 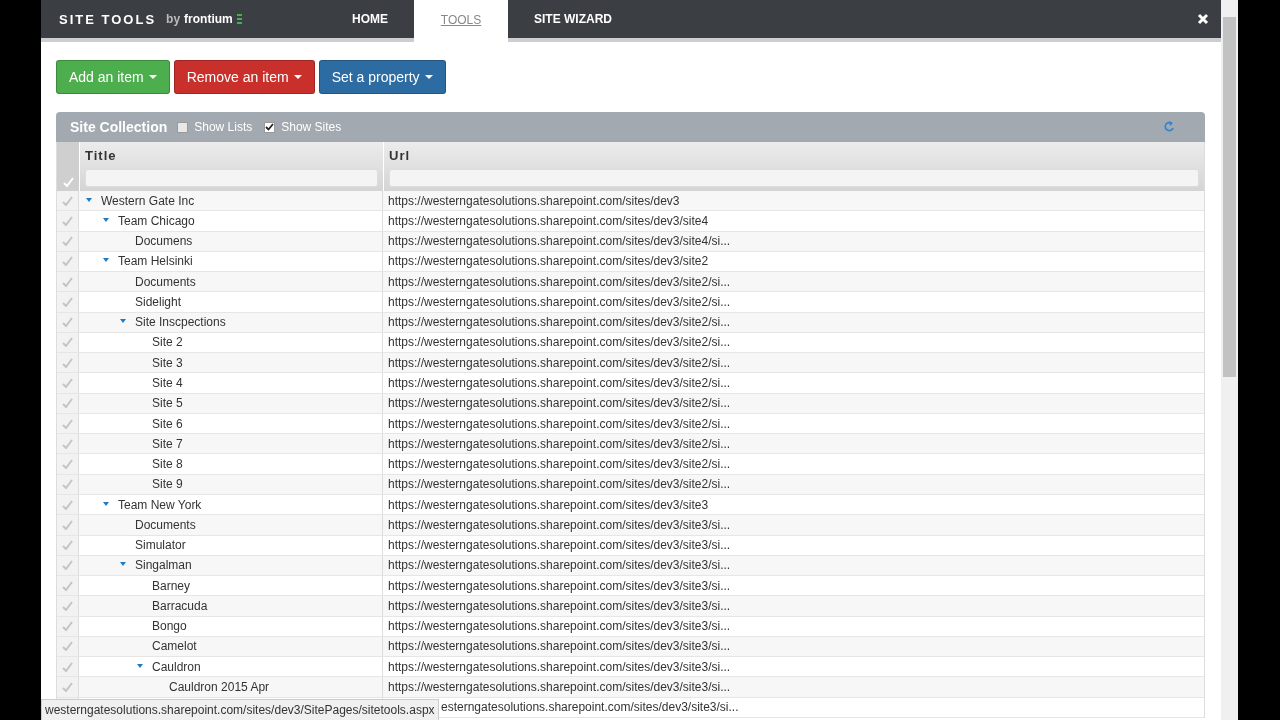 What do you see at coordinates (548, 220) in the screenshot?
I see `site-url: https://westerngatesolutions.sharepoint.com/sites/dev3/site4` at bounding box center [548, 220].